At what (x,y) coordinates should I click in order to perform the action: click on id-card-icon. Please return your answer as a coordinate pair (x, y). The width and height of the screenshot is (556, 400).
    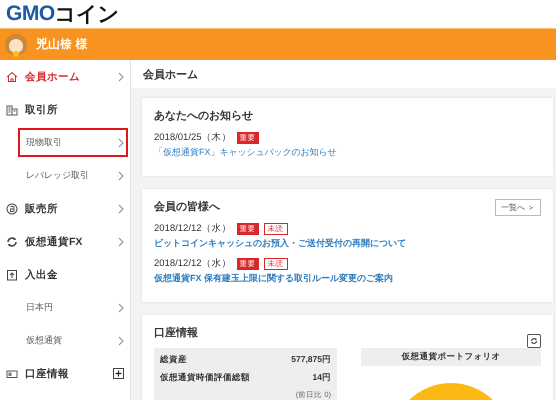
    Looking at the image, I should click on (12, 374).